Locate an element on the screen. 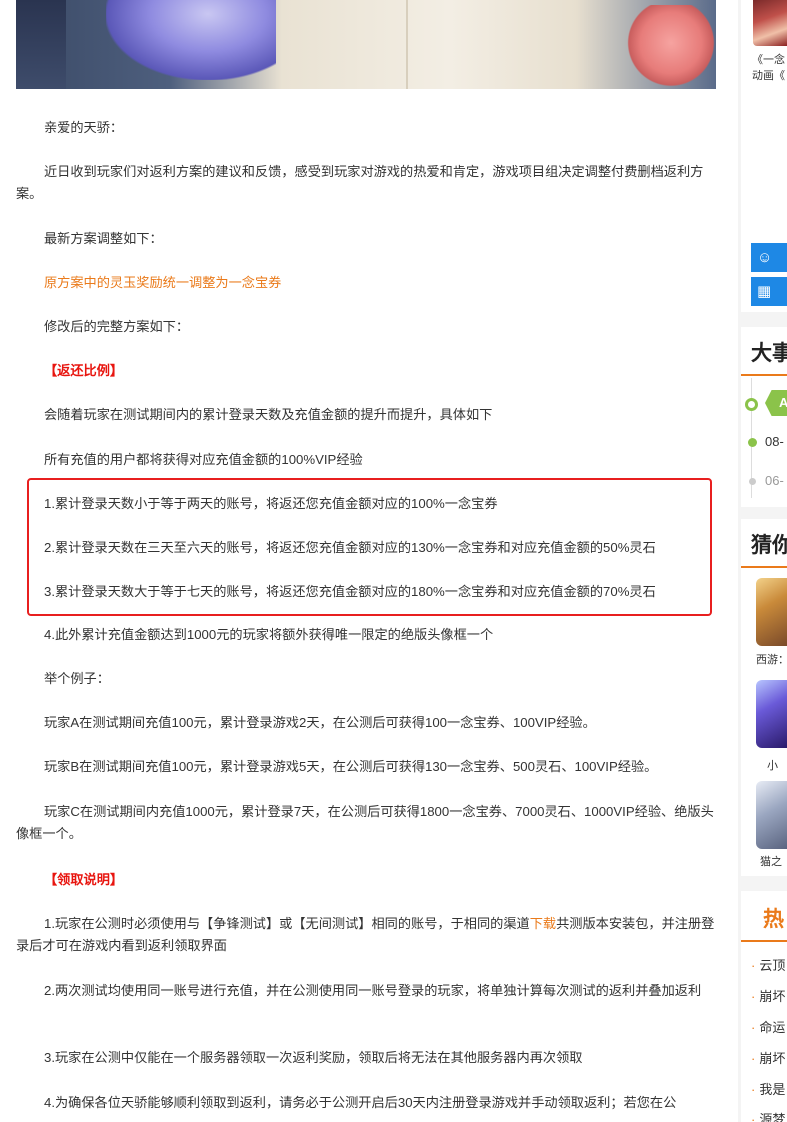 The width and height of the screenshot is (787, 1122). event-date: 08- is located at coordinates (774, 442).